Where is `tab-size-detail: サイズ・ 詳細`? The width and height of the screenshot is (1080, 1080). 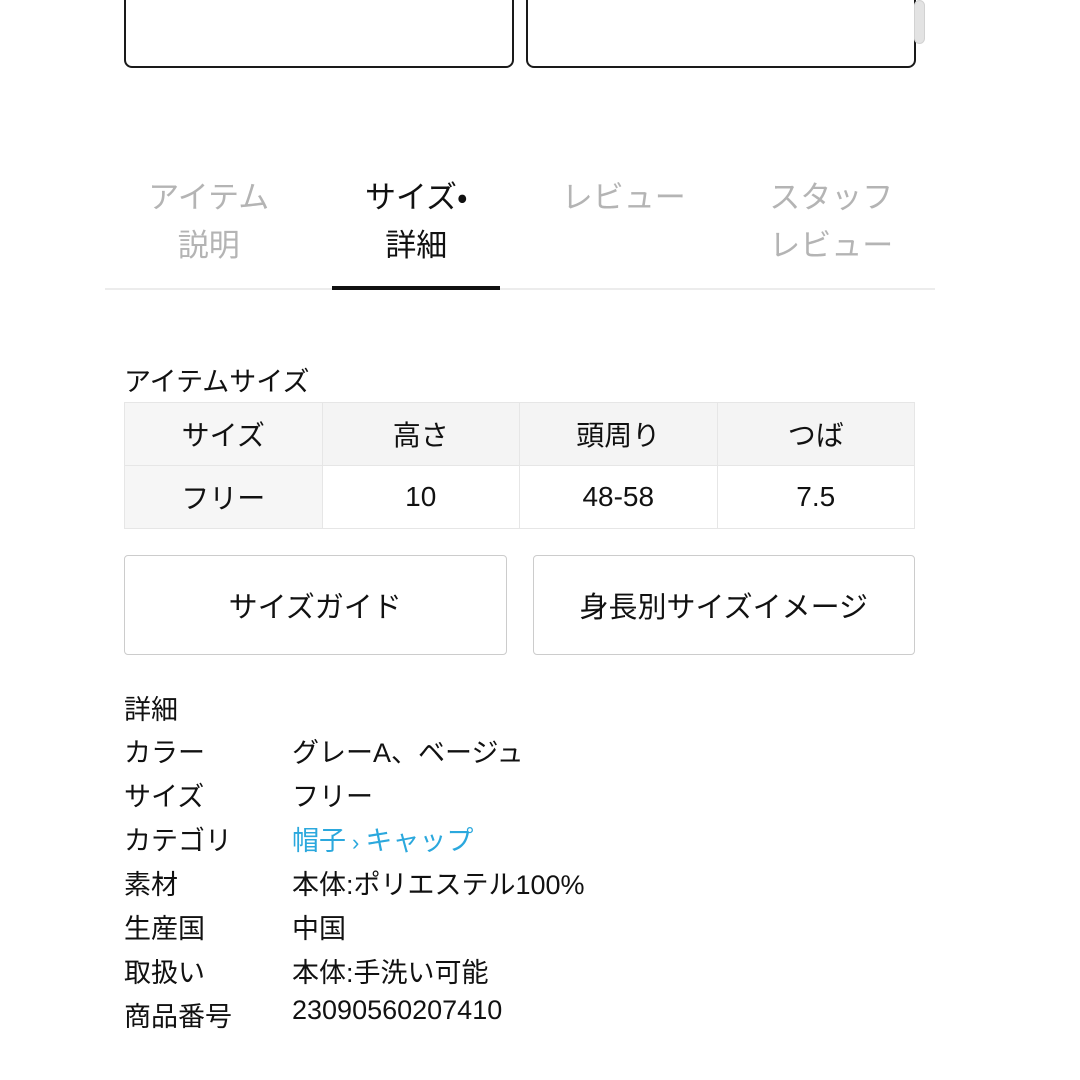
tab-size-detail: サイズ・ 詳細 is located at coordinates (417, 229).